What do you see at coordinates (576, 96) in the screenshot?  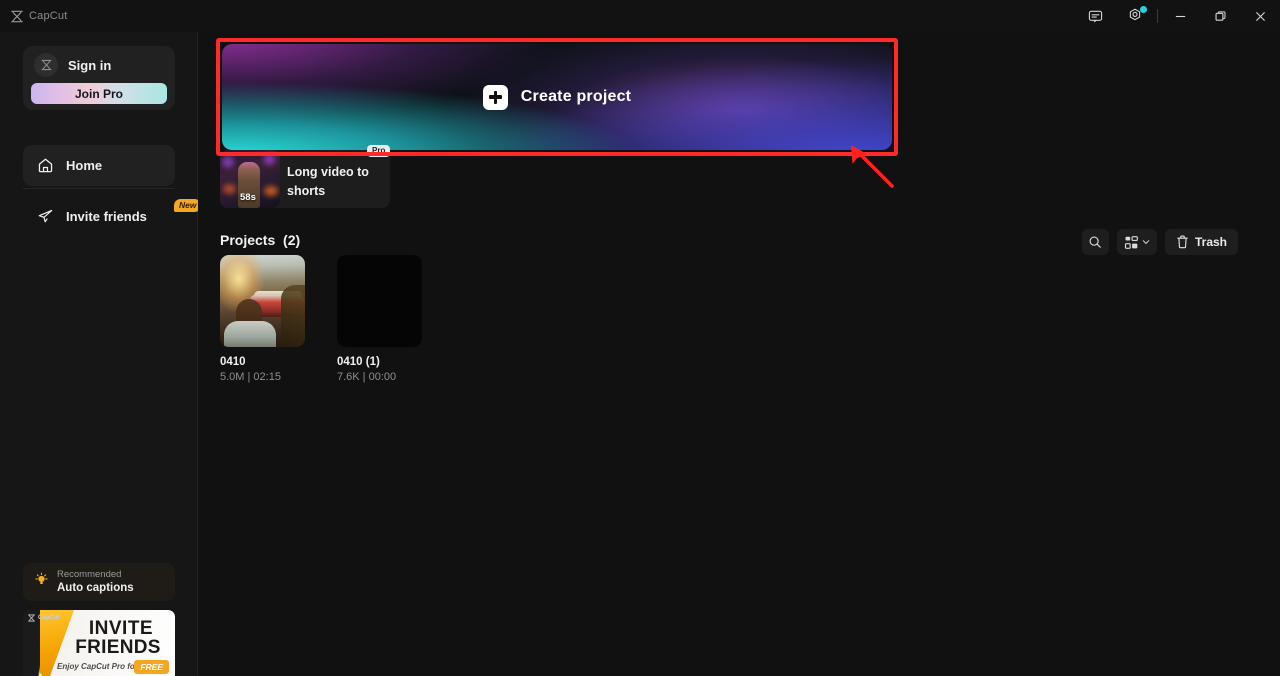 I see `create-project-label: Create project` at bounding box center [576, 96].